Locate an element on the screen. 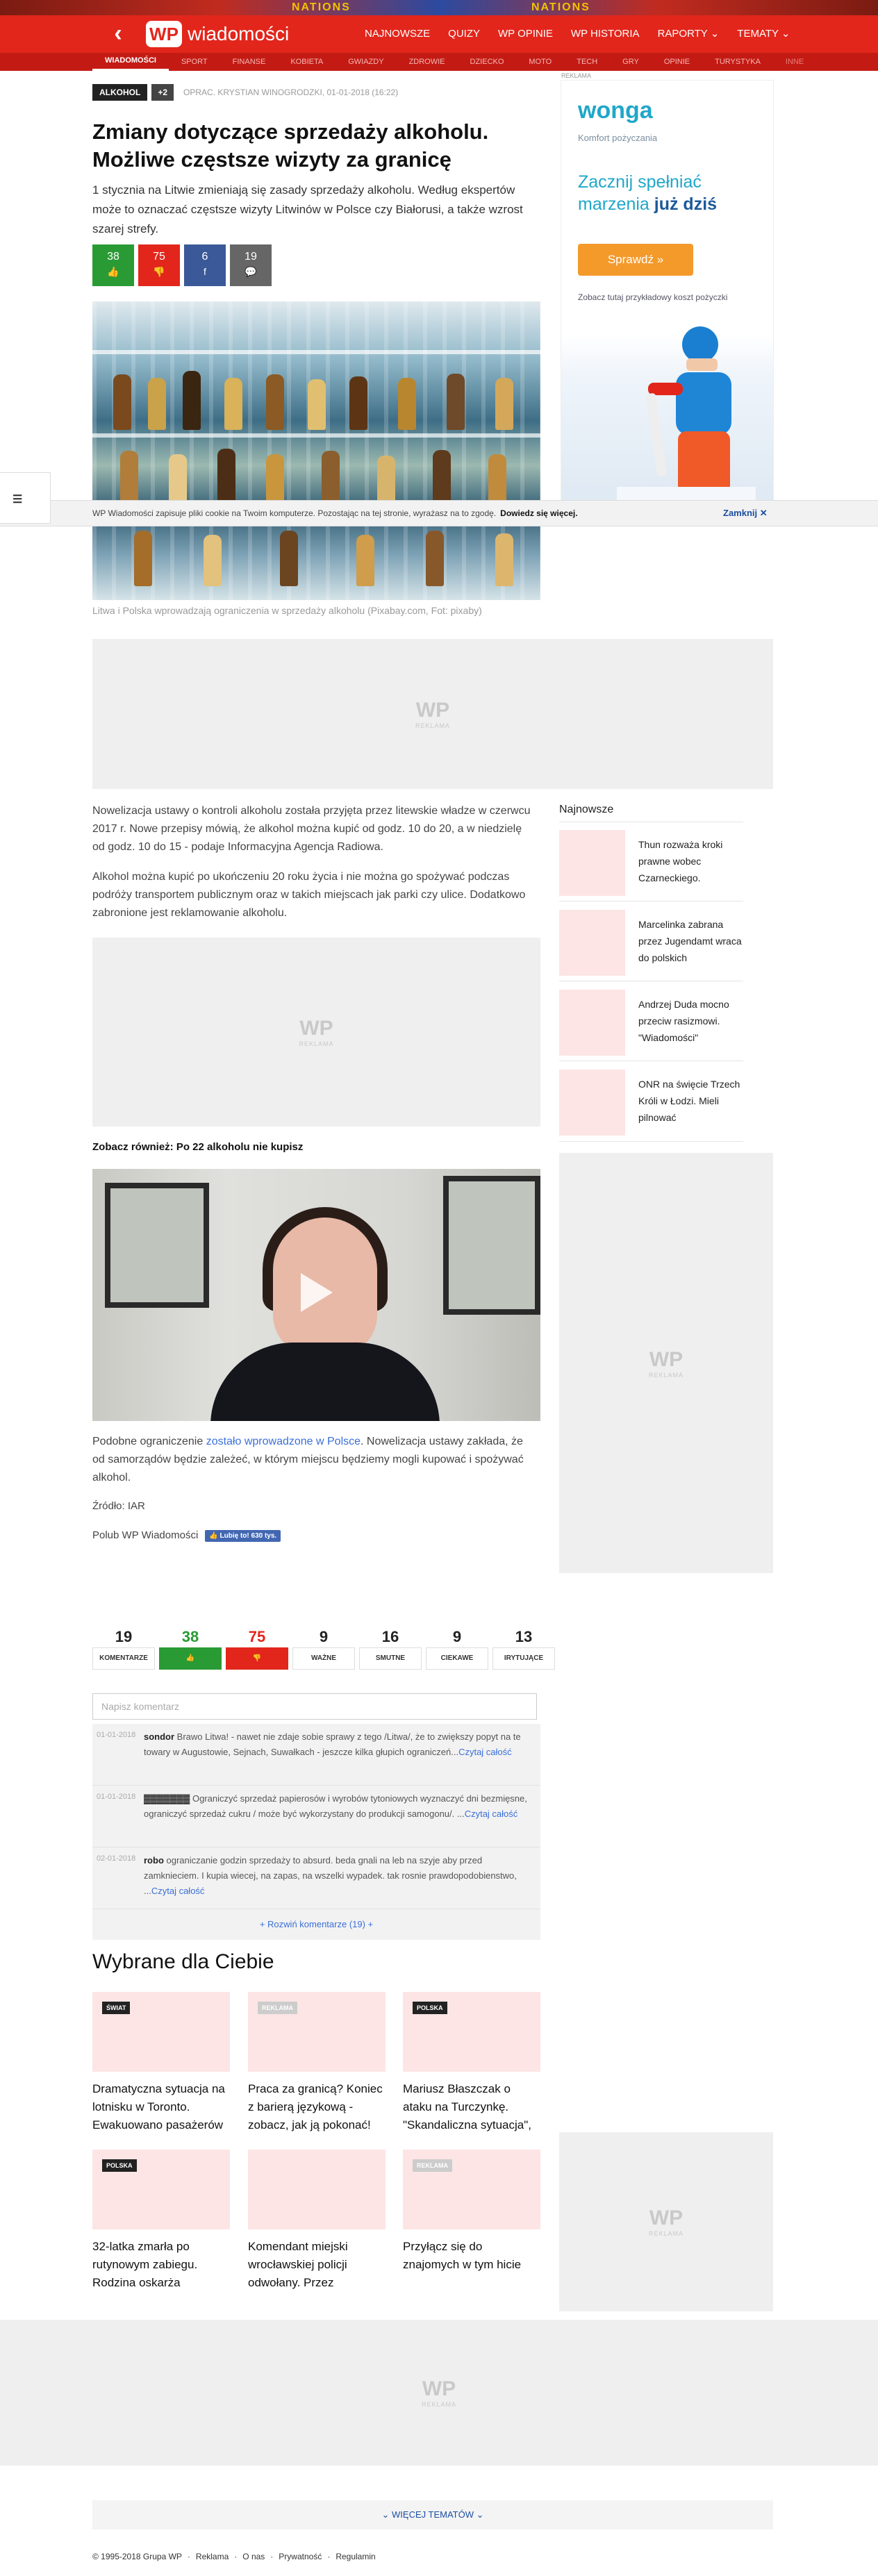 The height and width of the screenshot is (2576, 878). upvote-button: 38 👍 is located at coordinates (113, 265).